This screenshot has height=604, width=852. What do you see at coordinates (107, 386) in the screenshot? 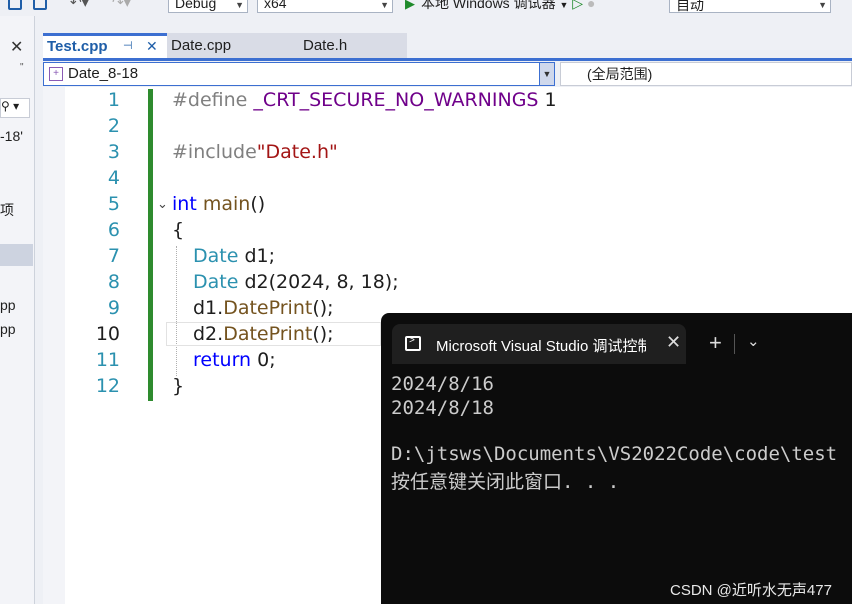
I see `line-number: 12` at bounding box center [107, 386].